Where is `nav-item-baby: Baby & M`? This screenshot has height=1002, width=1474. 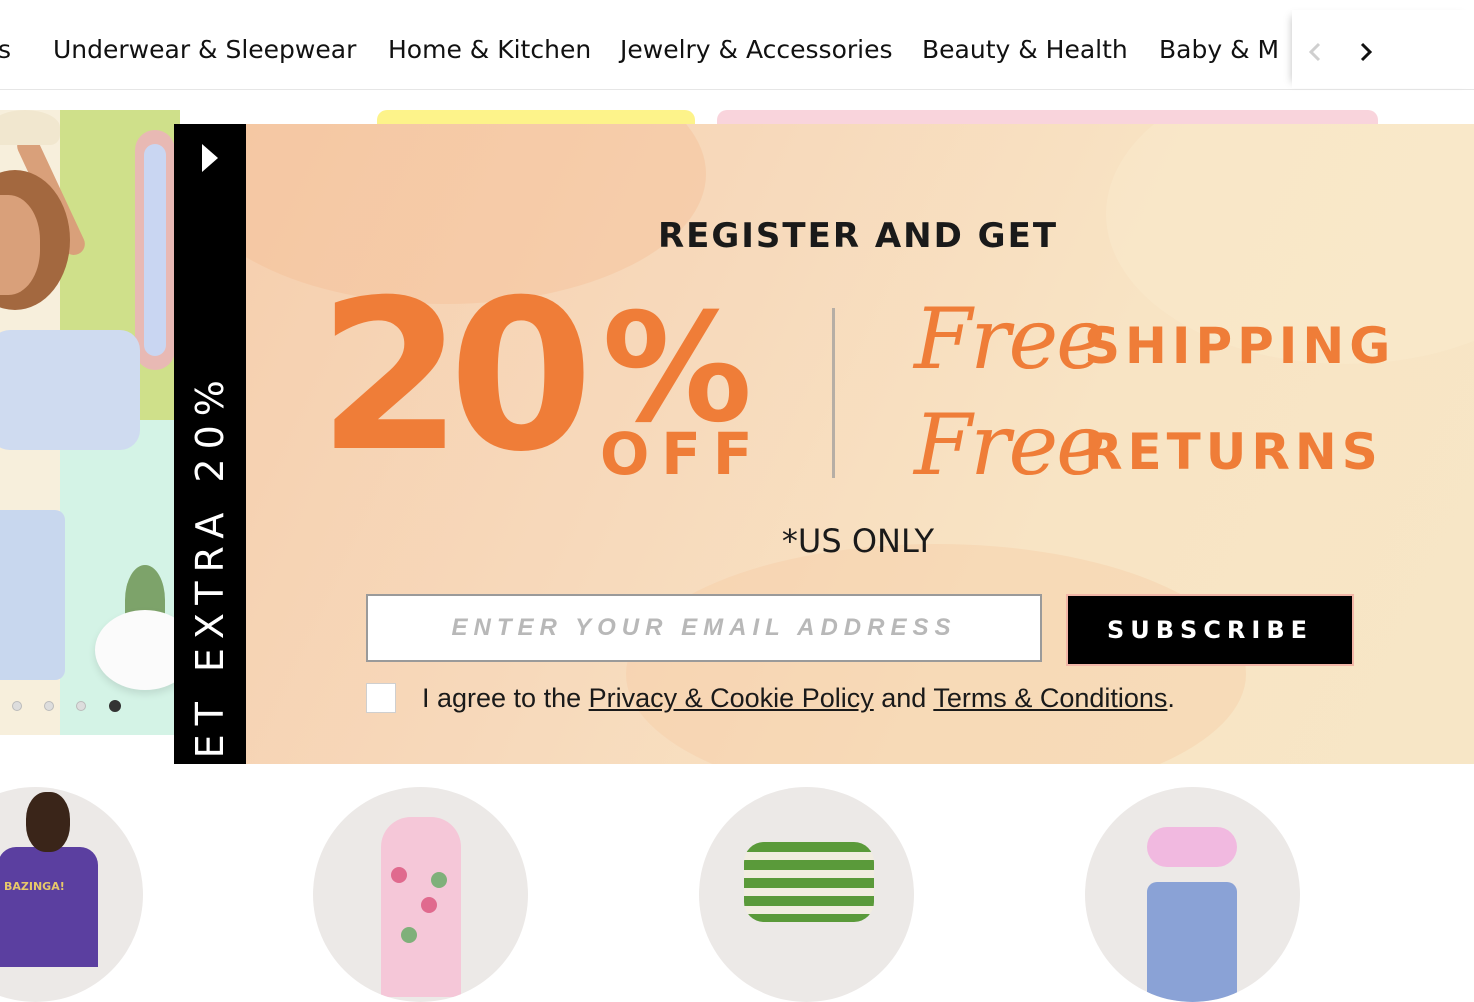 nav-item-baby: Baby & M is located at coordinates (1219, 50).